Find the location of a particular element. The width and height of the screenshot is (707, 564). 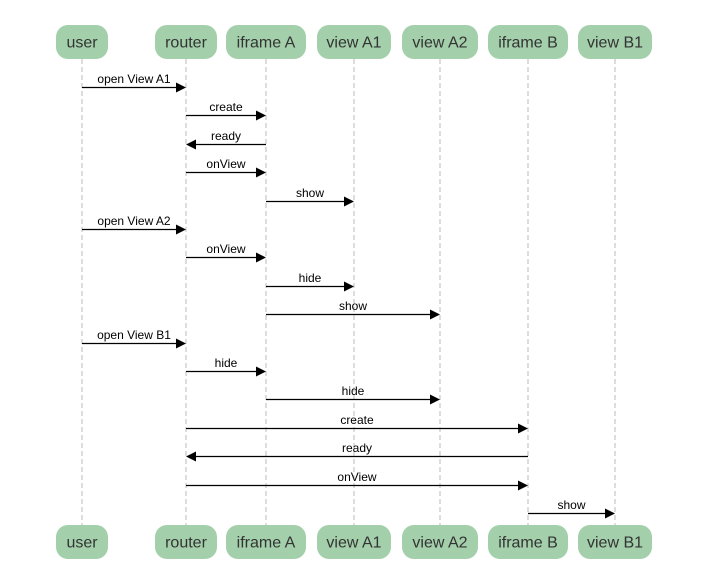

participant-bottom-router: router is located at coordinates (186, 542).